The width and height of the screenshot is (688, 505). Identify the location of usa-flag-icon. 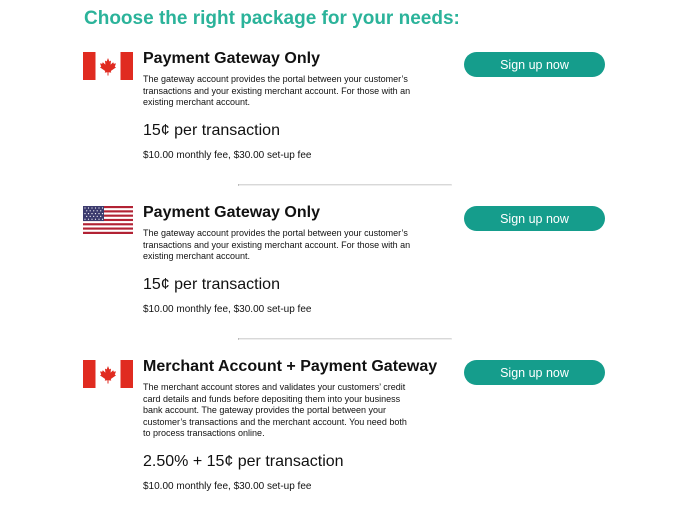
(108, 220).